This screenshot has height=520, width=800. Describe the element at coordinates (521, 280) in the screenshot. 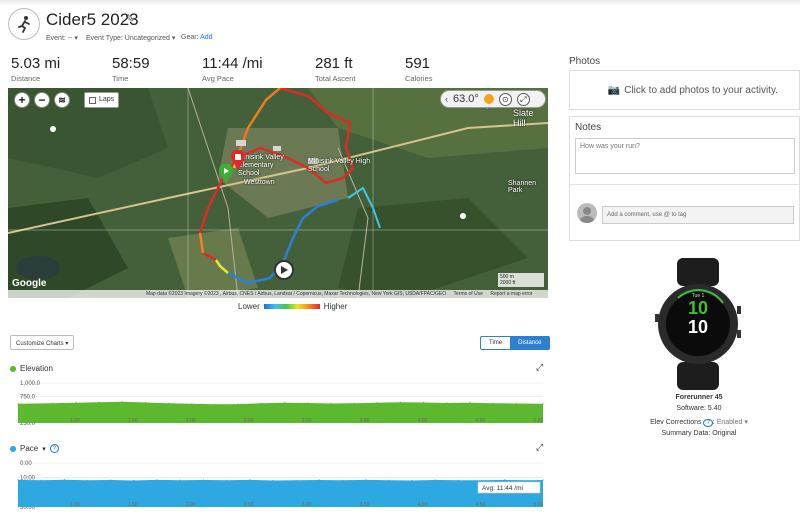

I see `map-scale: 500 m 2000 ft` at that location.